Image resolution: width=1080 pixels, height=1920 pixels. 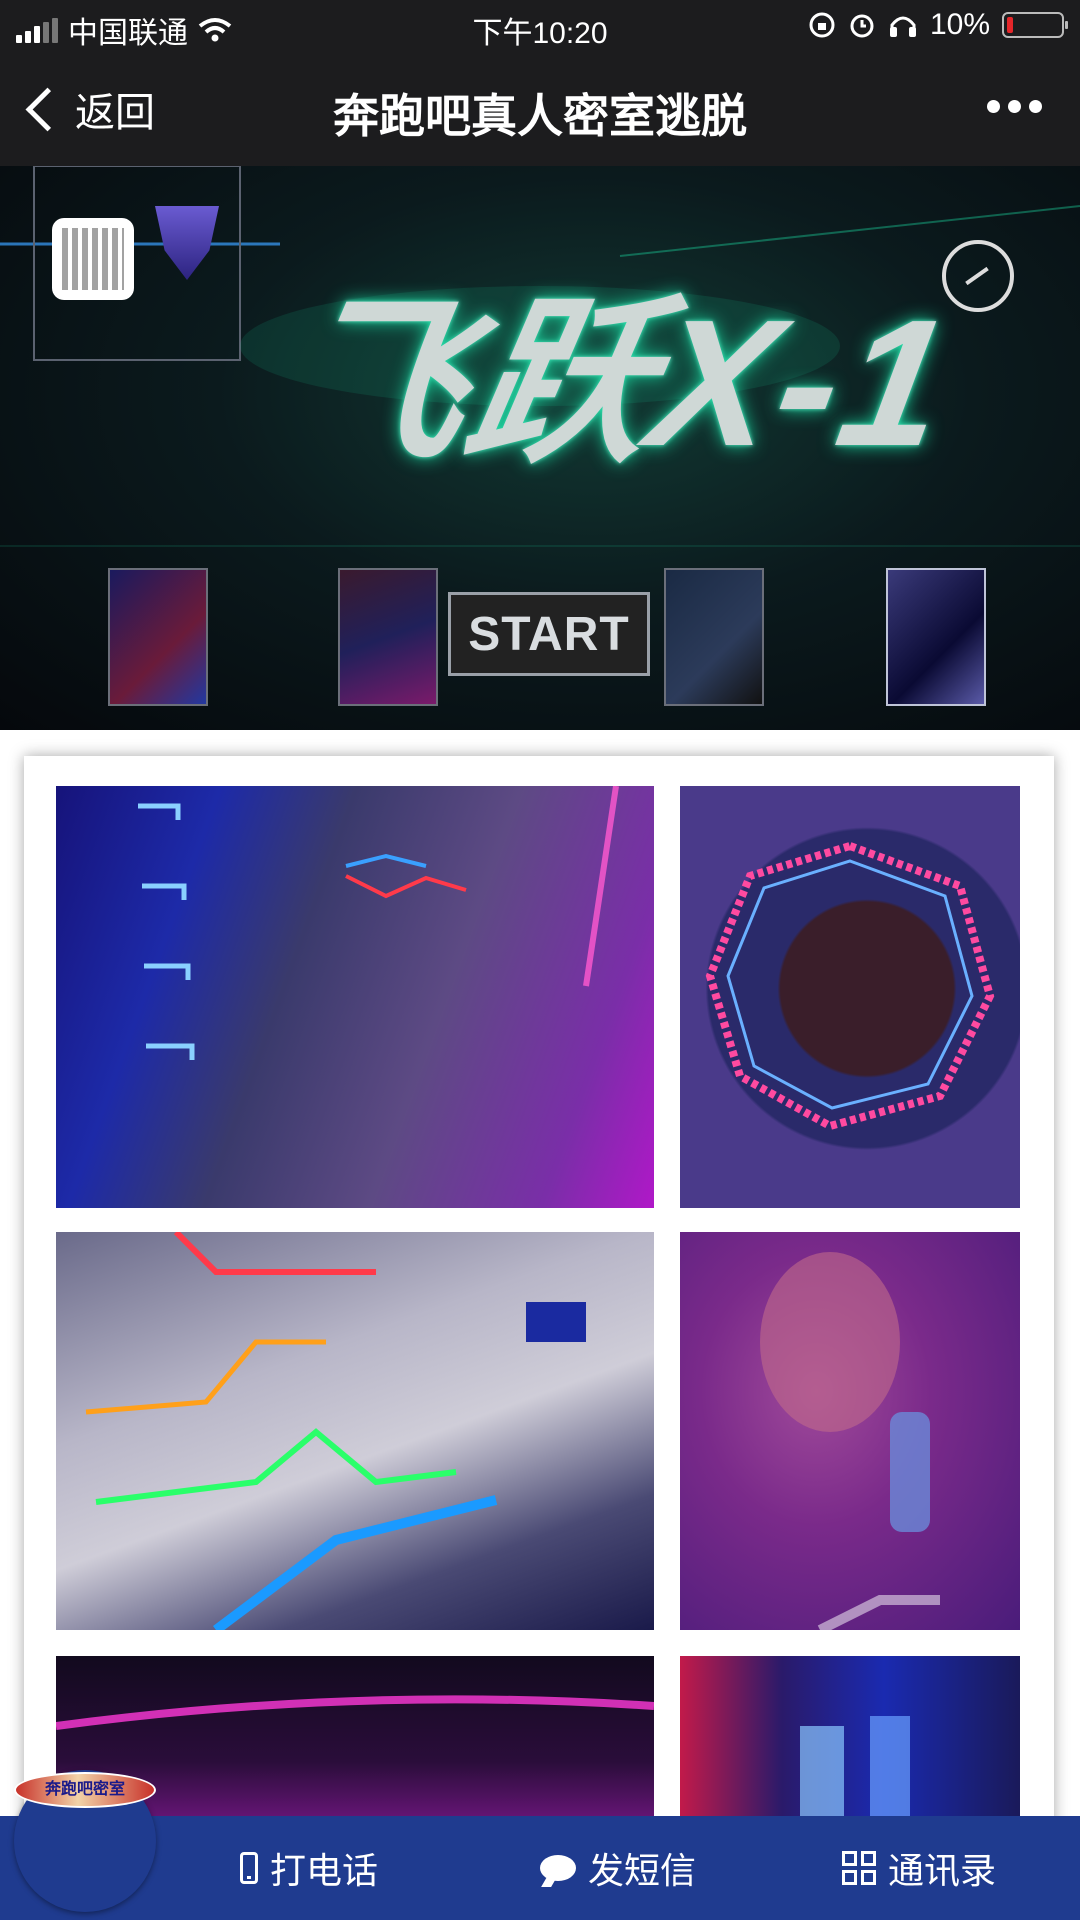 I want to click on bottom-action-bar: 打电话 发短信 通讯录, so click(x=540, y=1868).